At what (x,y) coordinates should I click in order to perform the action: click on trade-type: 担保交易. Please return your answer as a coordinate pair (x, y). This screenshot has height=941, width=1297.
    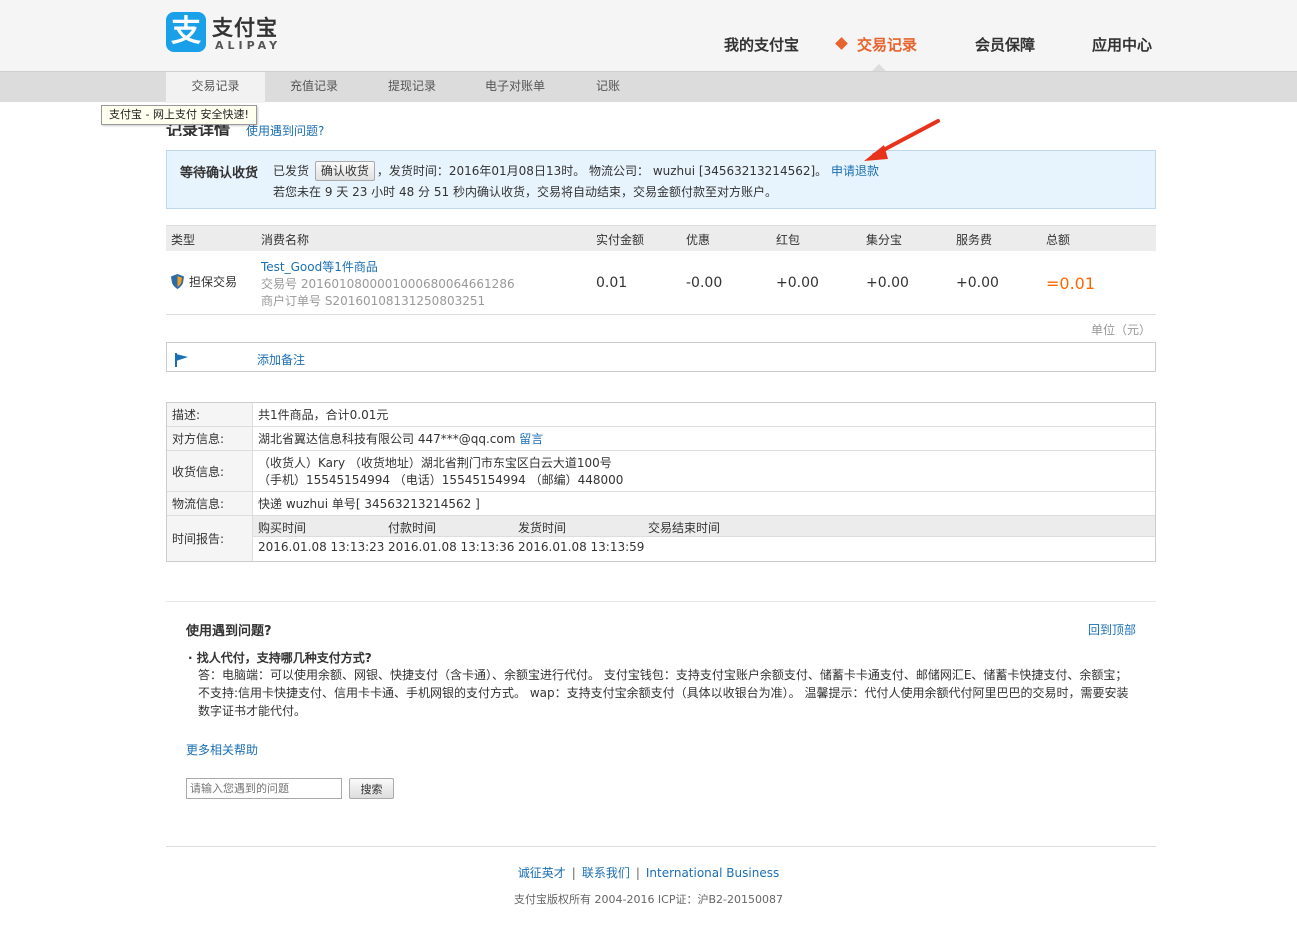
    Looking at the image, I should click on (213, 282).